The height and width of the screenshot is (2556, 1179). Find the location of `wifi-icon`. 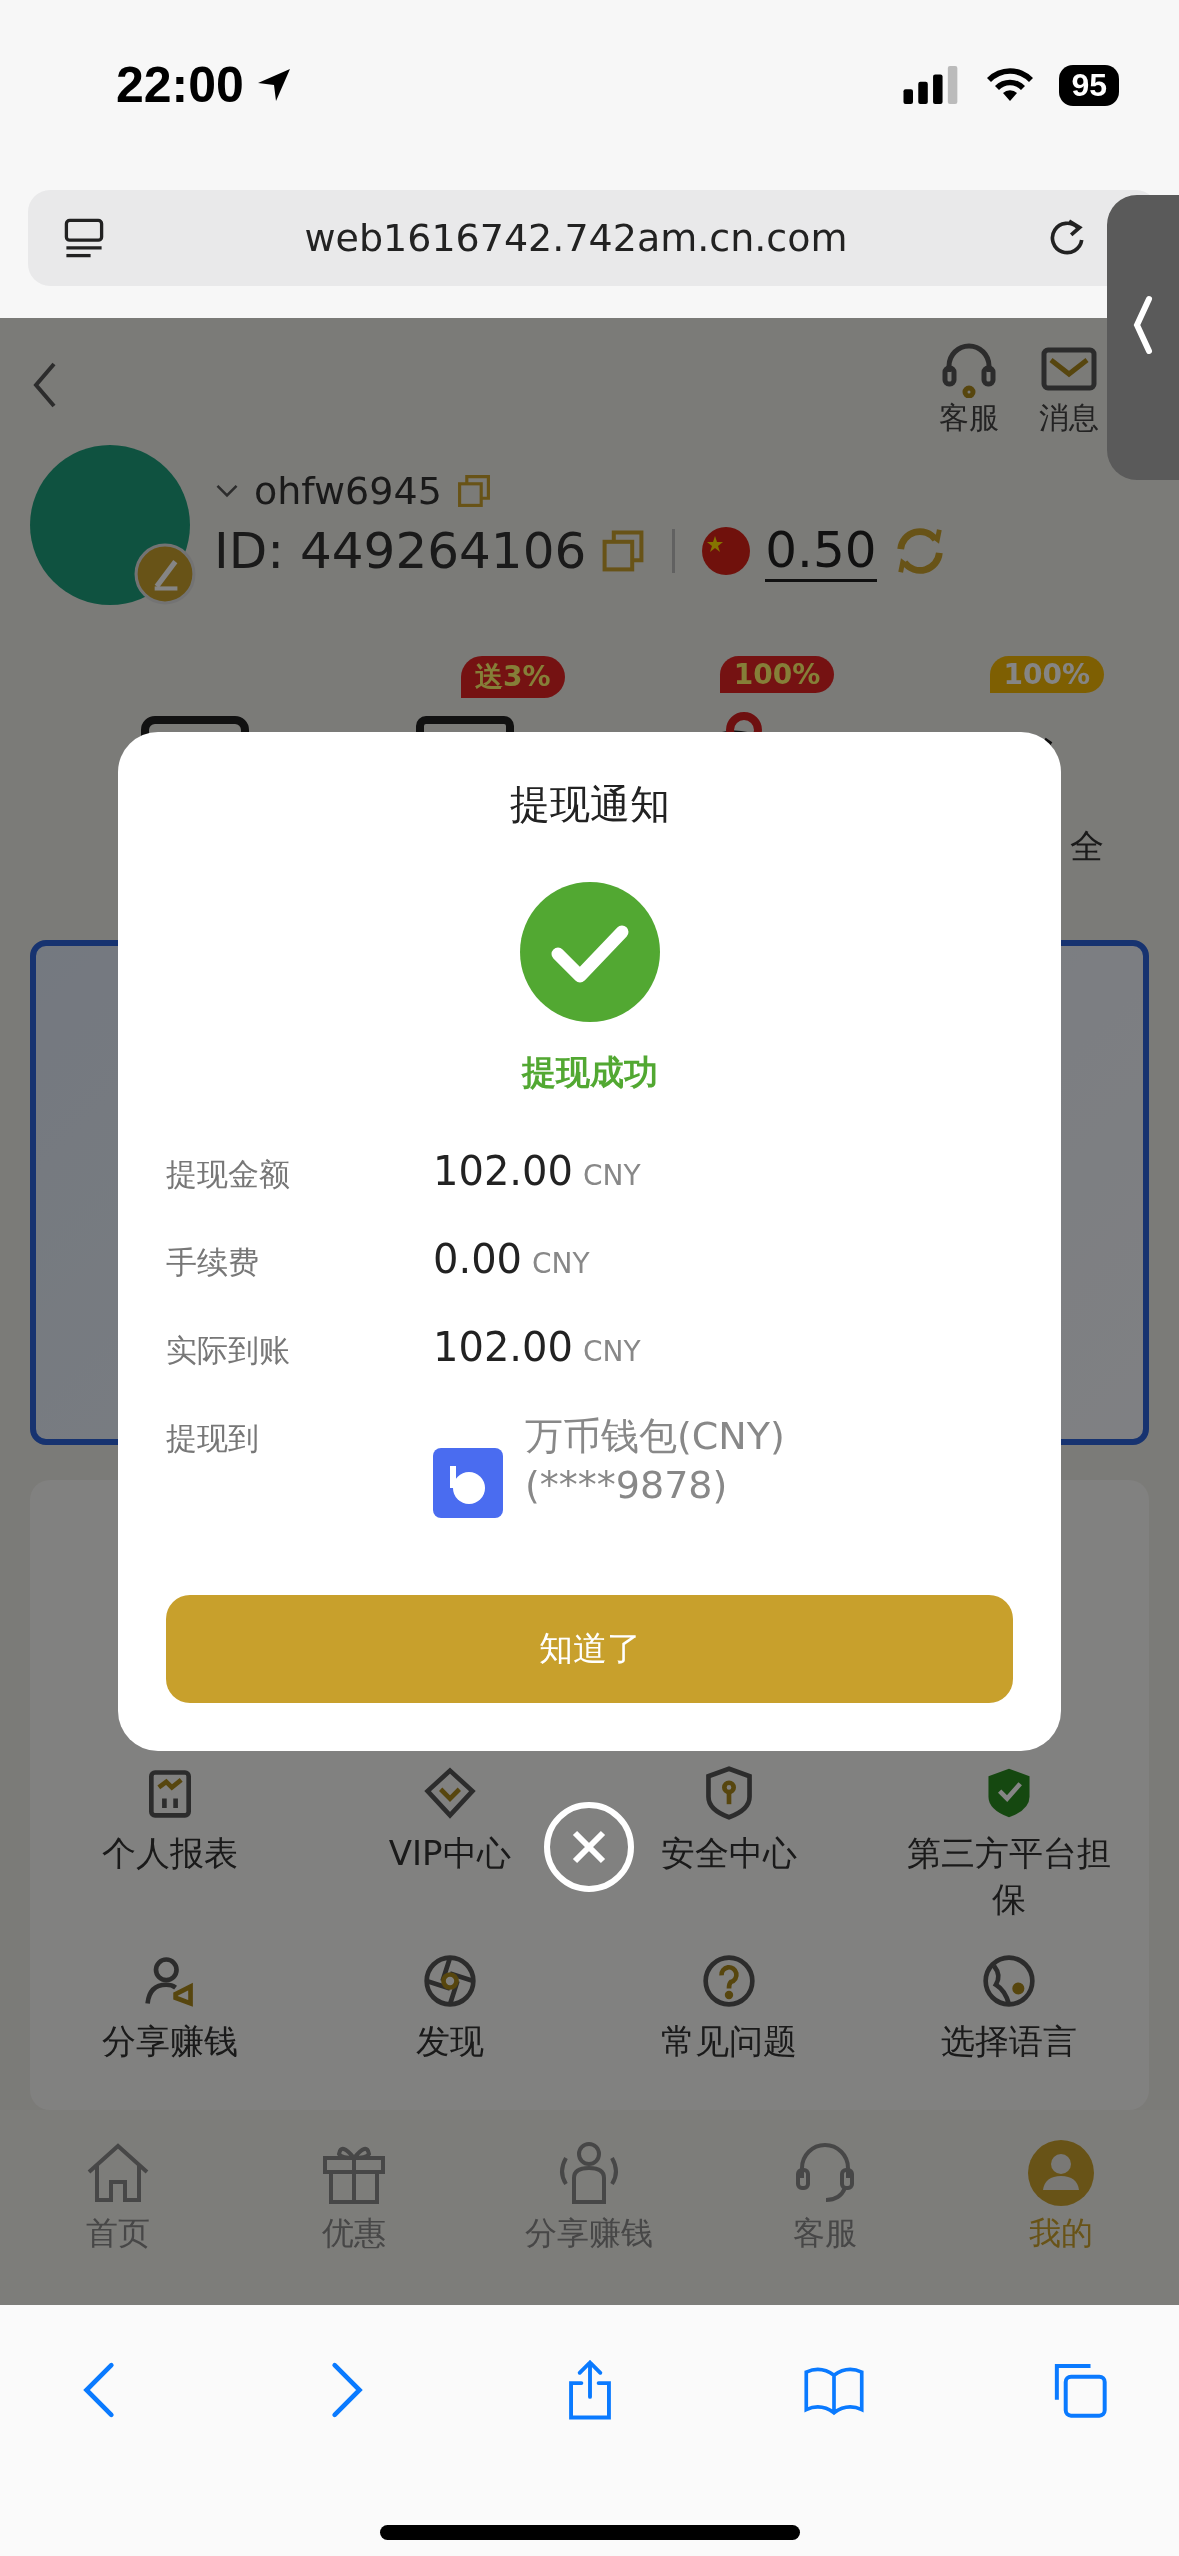

wifi-icon is located at coordinates (1010, 85).